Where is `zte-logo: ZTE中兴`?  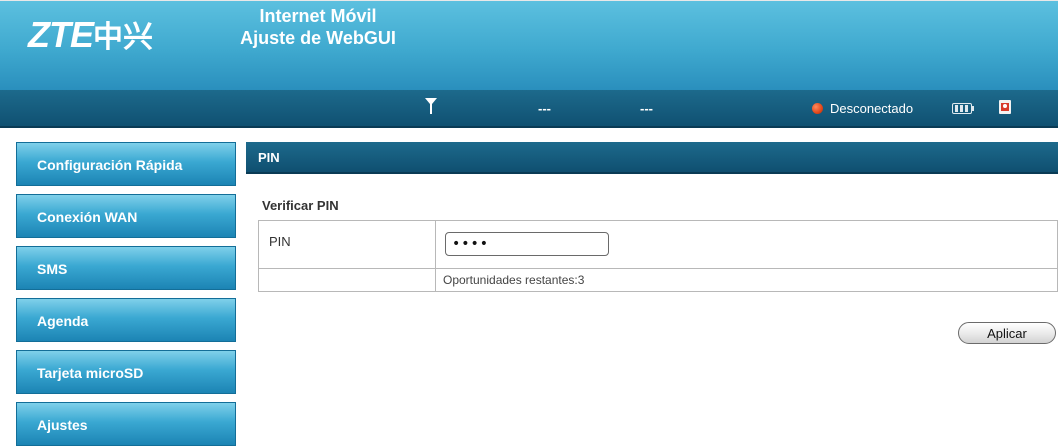
zte-logo: ZTE中兴 is located at coordinates (90, 36).